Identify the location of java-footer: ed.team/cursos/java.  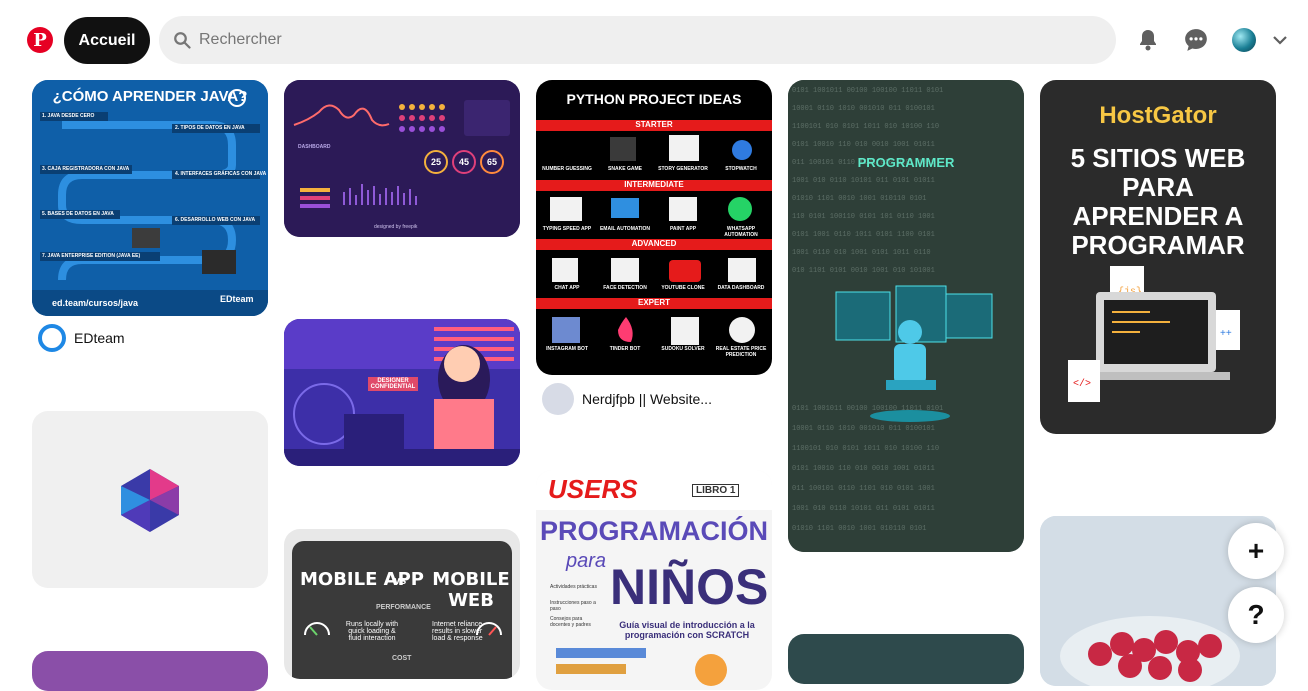
(95, 303).